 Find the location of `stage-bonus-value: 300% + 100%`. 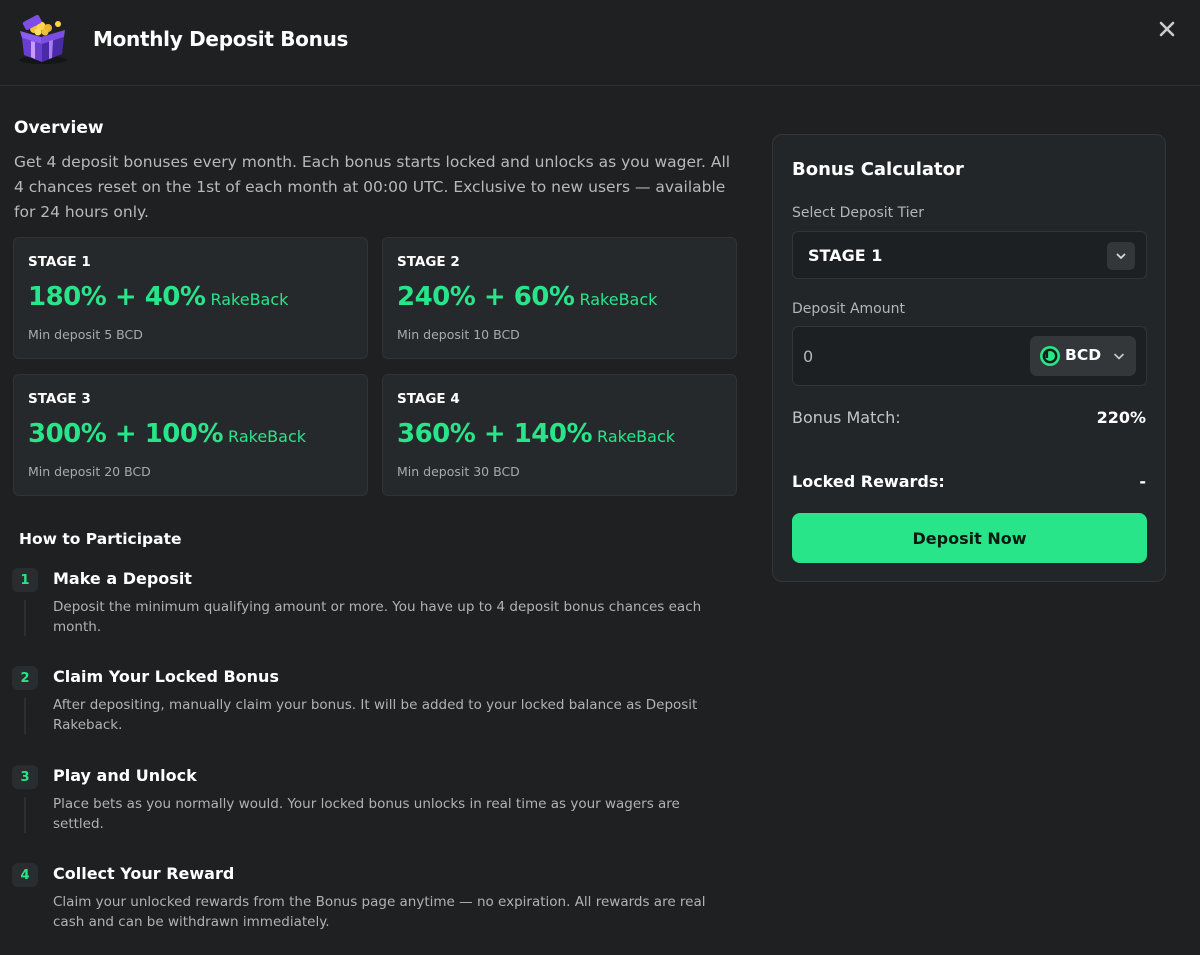

stage-bonus-value: 300% + 100% is located at coordinates (126, 434).